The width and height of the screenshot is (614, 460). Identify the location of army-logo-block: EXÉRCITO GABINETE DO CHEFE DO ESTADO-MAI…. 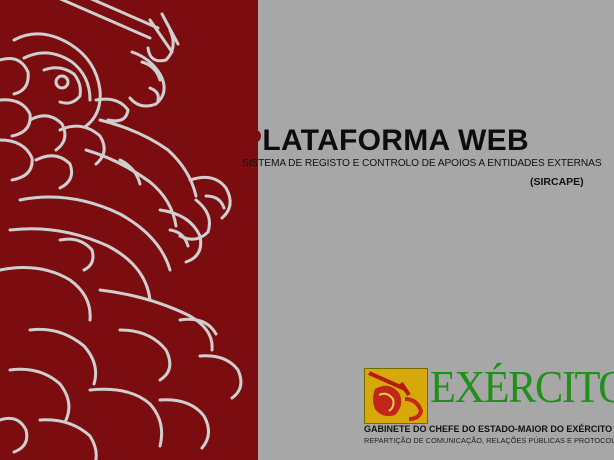
(489, 408).